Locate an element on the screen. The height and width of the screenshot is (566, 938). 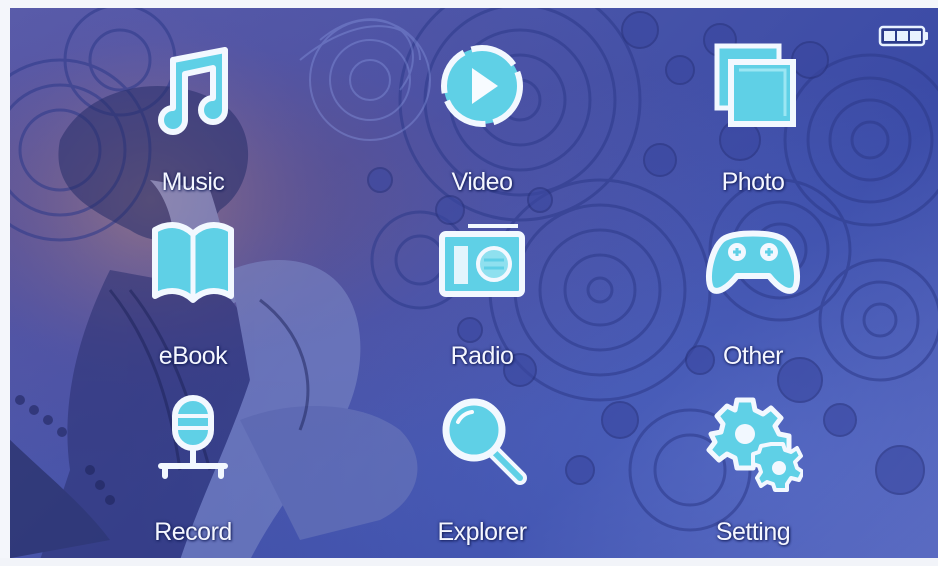
menu-item-photo: Photo is located at coordinates (753, 116).